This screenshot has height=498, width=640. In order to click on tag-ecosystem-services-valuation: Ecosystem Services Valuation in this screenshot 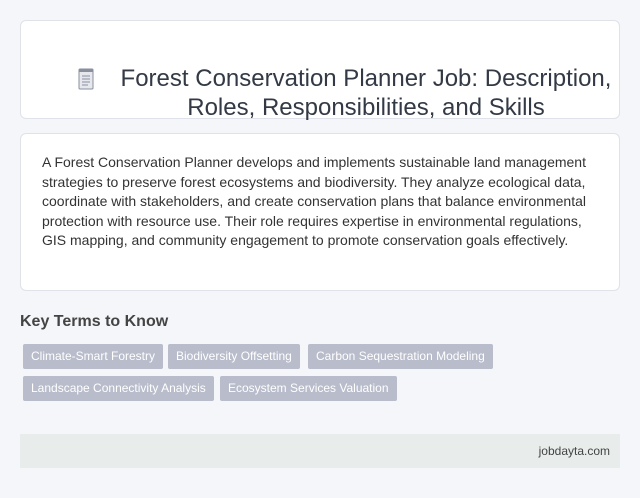, I will do `click(308, 388)`.